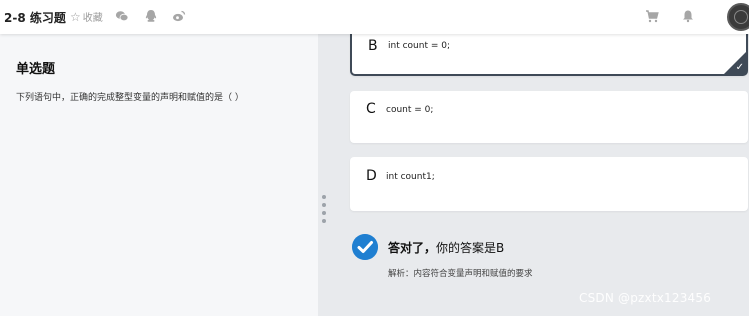  I want to click on watermark: CSDN @pzxtx123456, so click(645, 298).